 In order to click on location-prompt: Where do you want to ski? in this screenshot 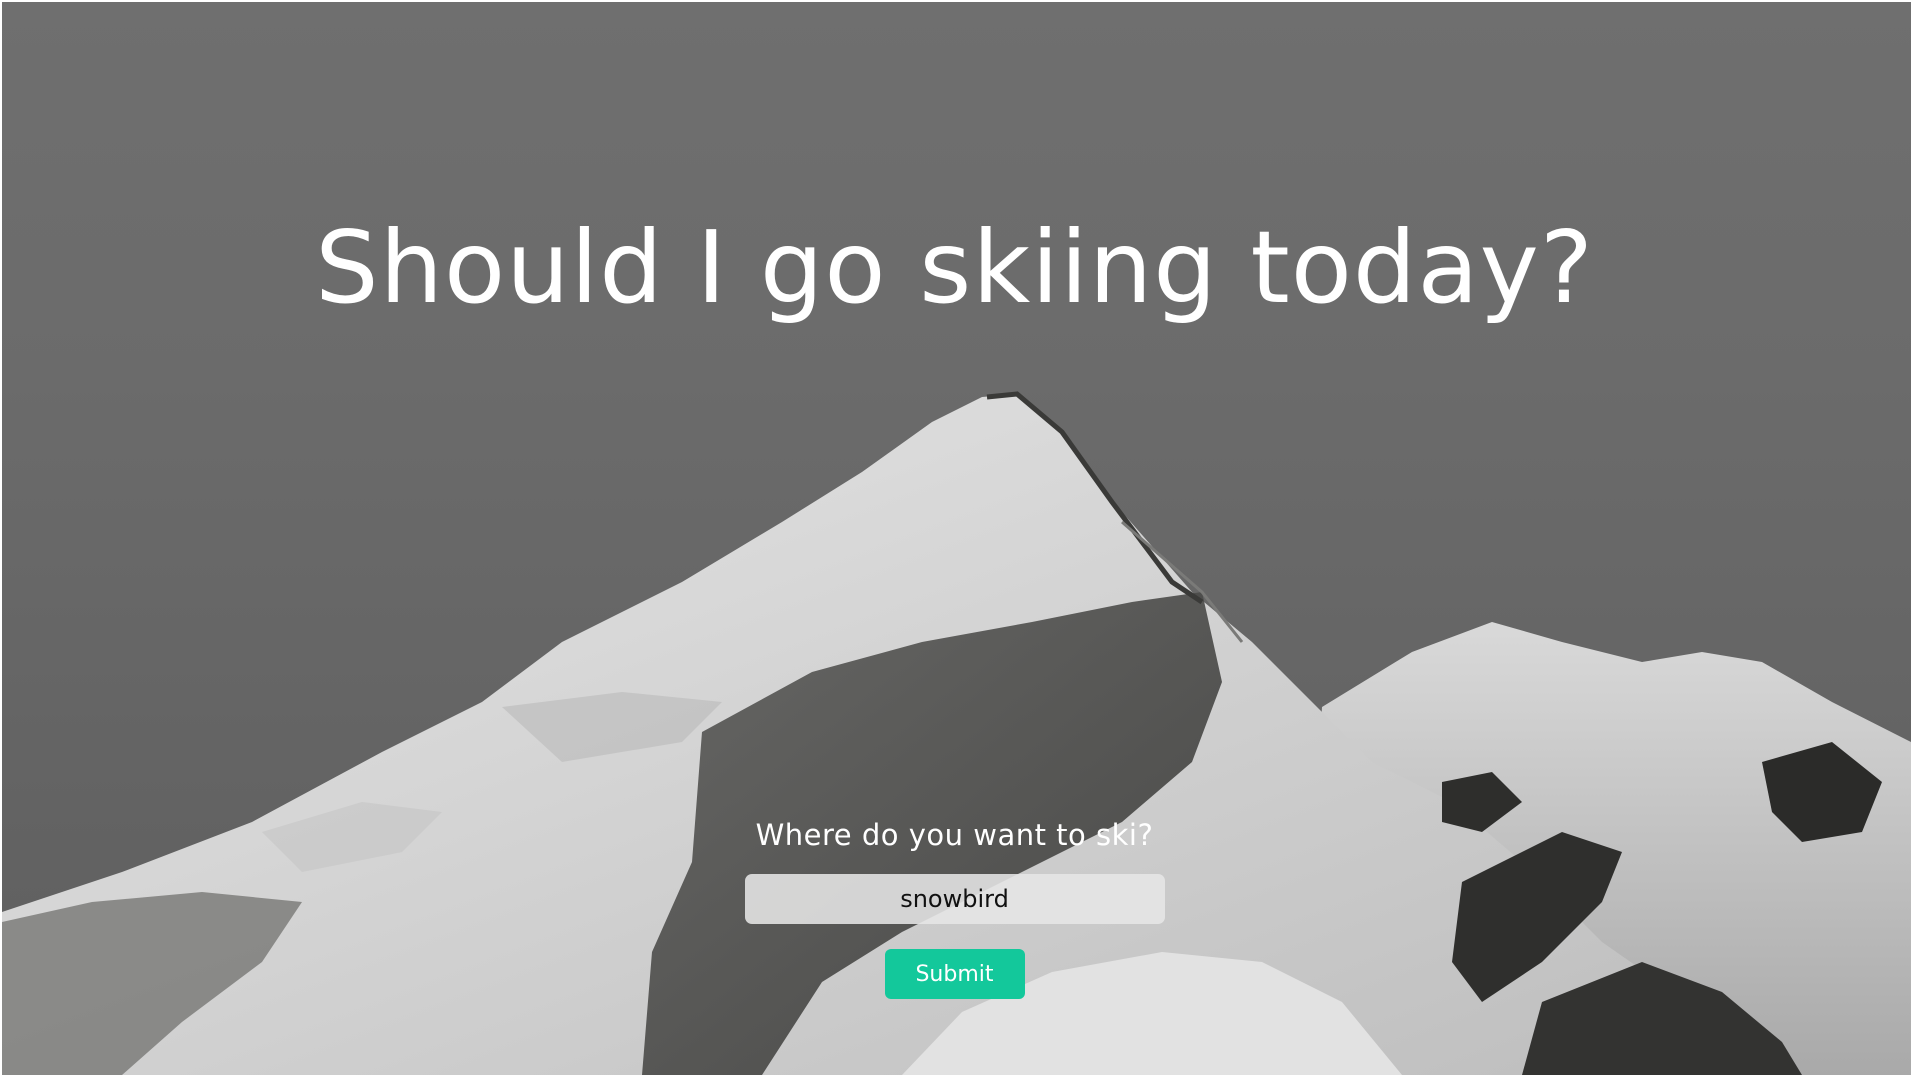, I will do `click(954, 835)`.